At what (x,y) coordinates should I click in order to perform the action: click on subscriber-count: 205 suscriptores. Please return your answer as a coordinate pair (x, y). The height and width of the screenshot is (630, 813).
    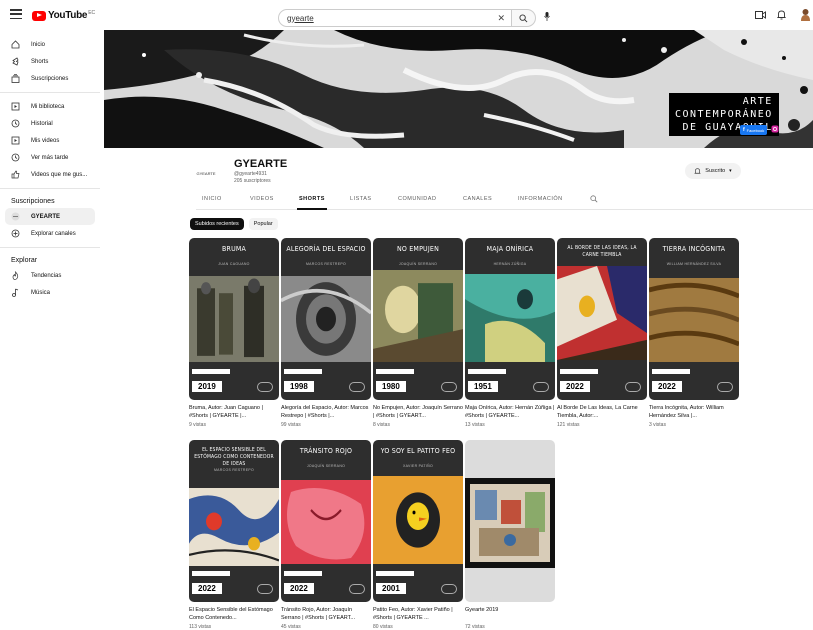
    Looking at the image, I should click on (252, 181).